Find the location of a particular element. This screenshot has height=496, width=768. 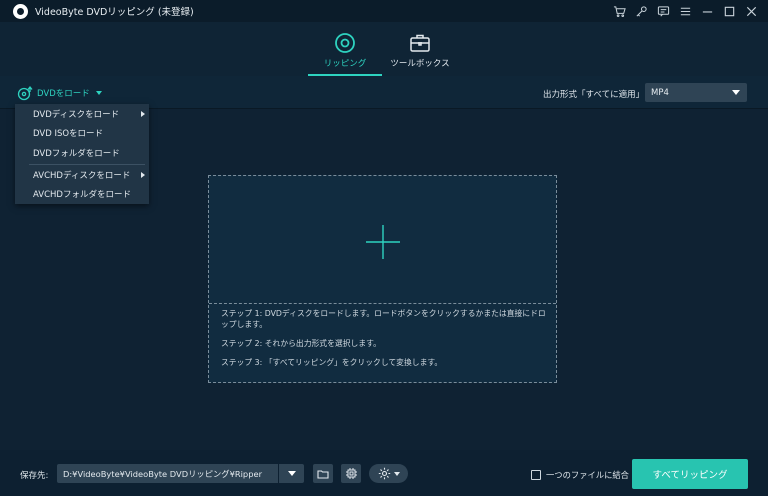

minimize-icon is located at coordinates (707, 11).